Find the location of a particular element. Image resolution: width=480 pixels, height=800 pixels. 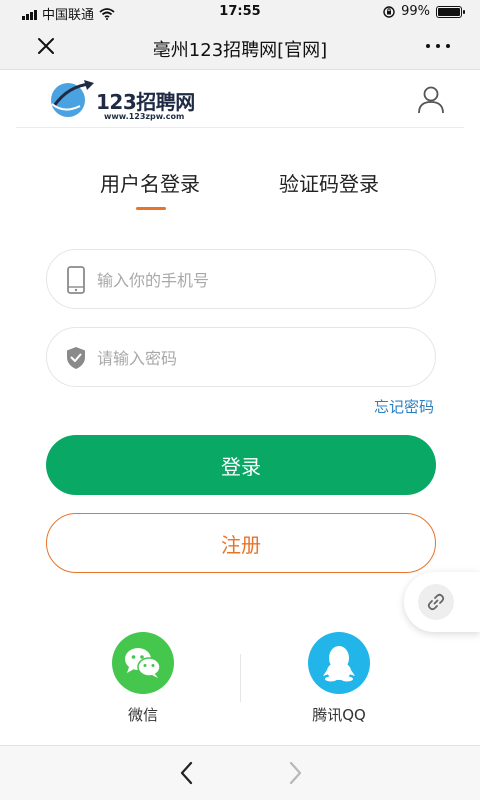

battery-percent: 99% is located at coordinates (415, 11).